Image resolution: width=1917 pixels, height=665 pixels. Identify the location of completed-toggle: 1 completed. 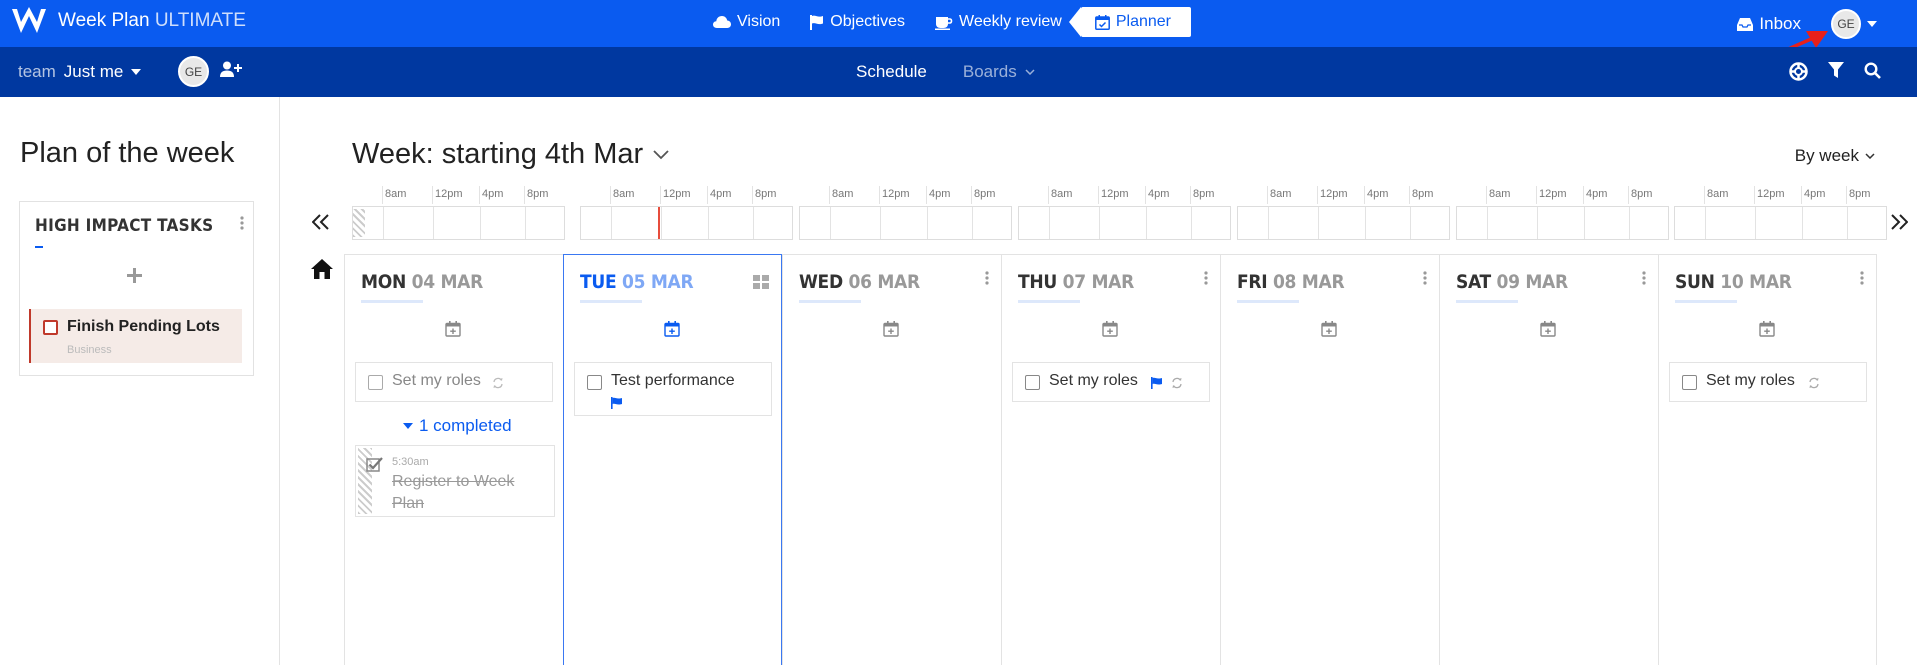
(457, 426).